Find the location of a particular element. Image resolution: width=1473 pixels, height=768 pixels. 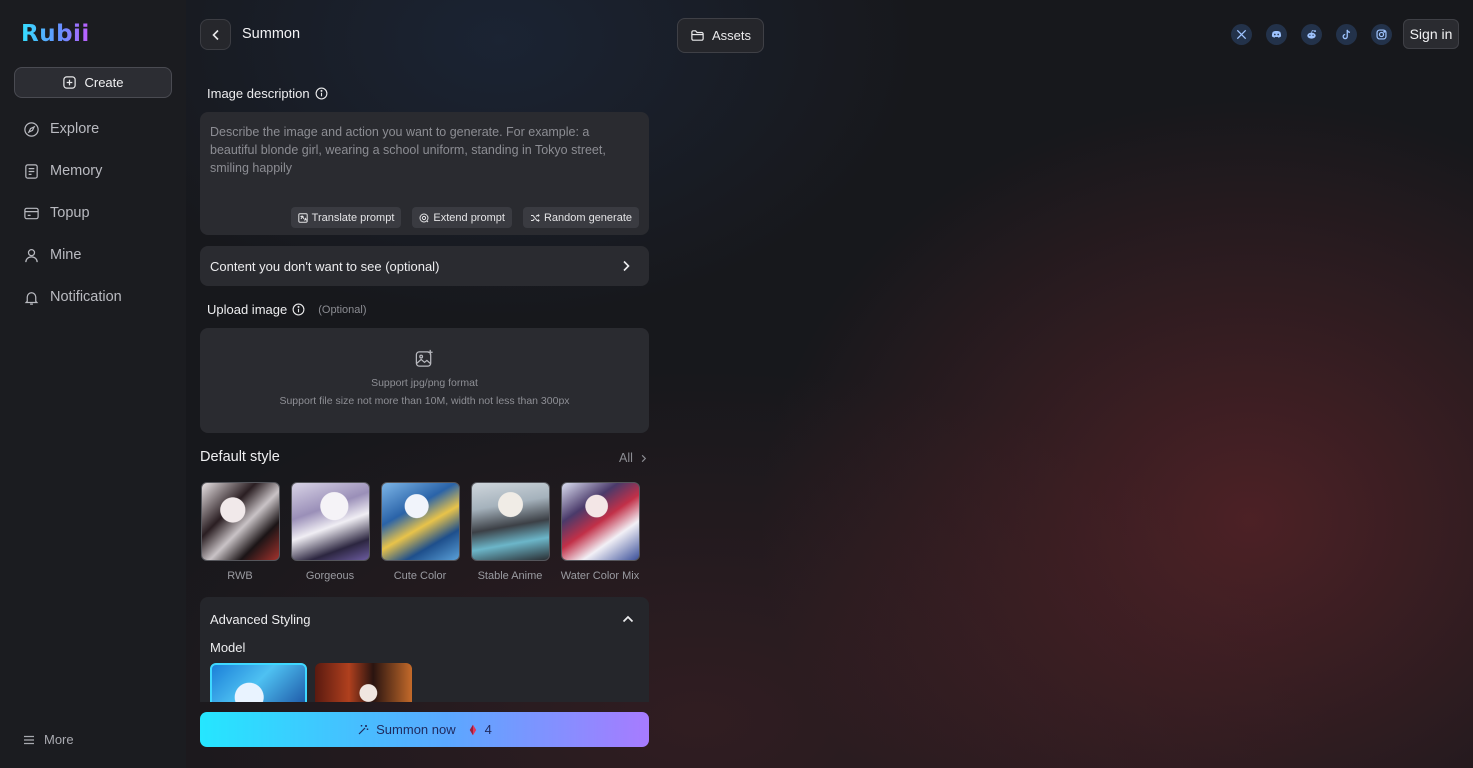

style-name: Stable Anime is located at coordinates (510, 576).